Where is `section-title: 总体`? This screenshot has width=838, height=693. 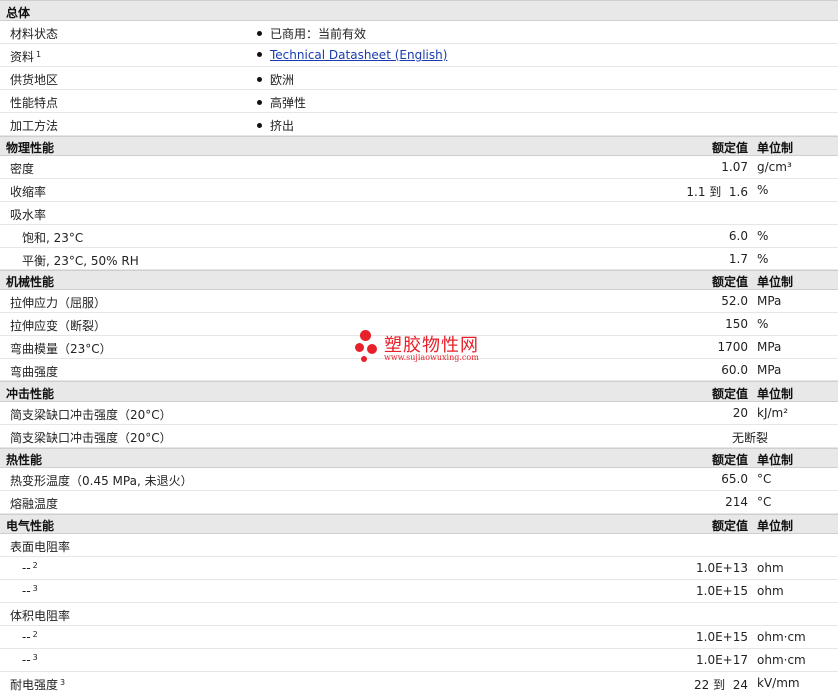
section-title: 总体 is located at coordinates (18, 13).